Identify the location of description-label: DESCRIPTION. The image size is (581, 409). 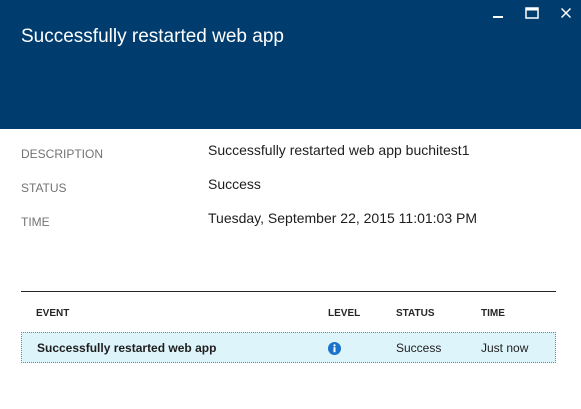
(62, 154).